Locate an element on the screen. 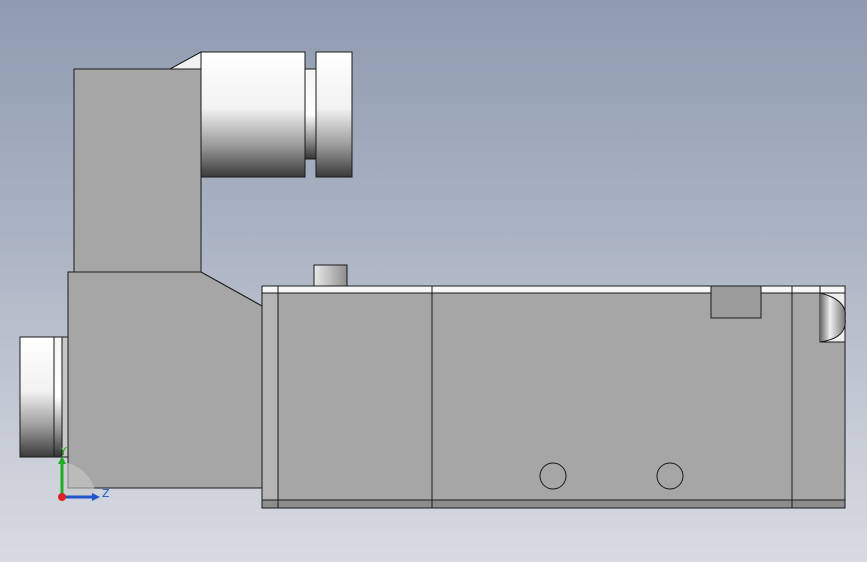  connector-housing is located at coordinates (137, 162).